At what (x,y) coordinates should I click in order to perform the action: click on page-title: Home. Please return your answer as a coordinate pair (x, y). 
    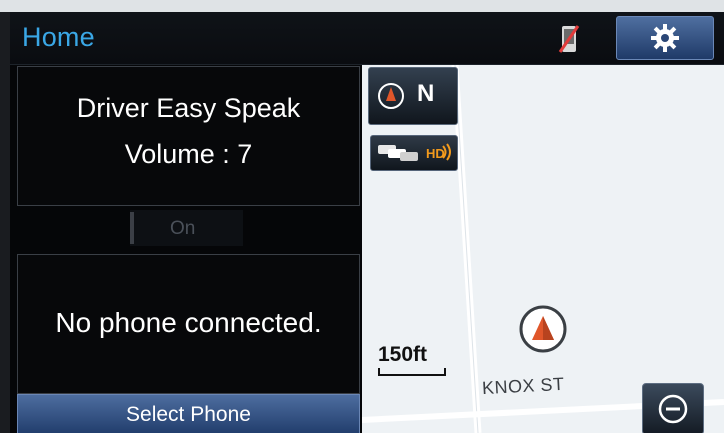
    Looking at the image, I should click on (58, 37).